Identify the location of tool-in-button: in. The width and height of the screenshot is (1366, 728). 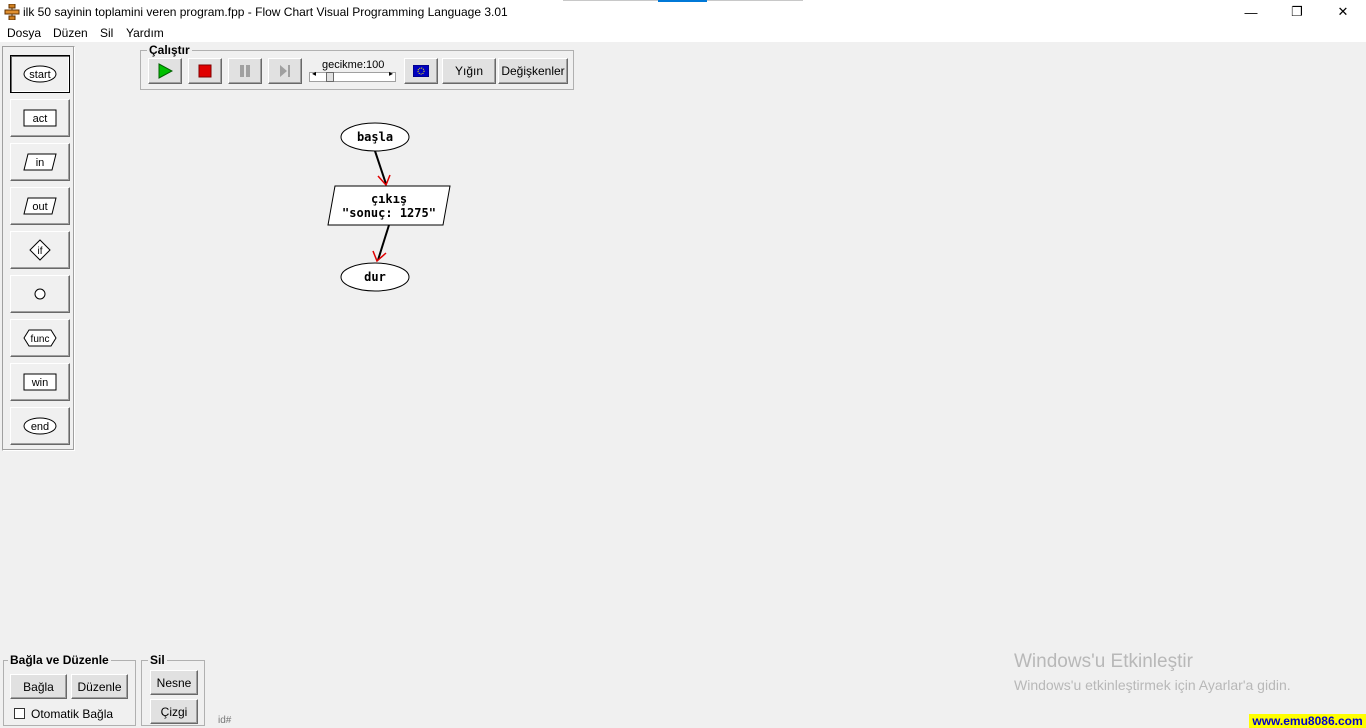
(40, 162).